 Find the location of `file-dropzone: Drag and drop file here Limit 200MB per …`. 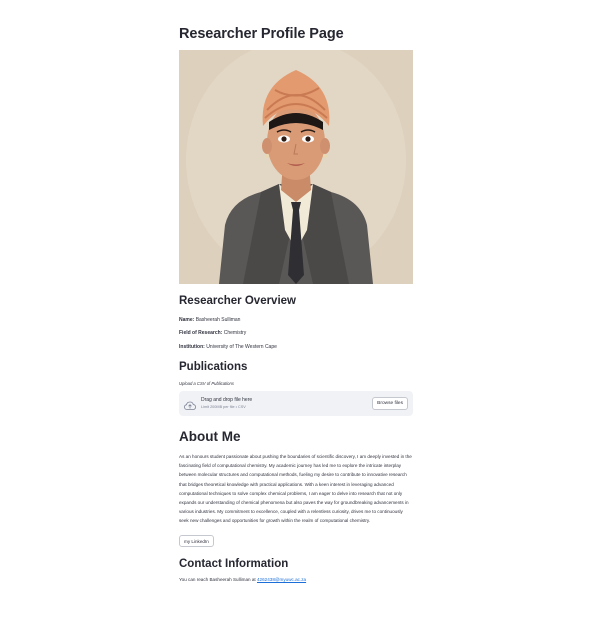

file-dropzone: Drag and drop file here Limit 200MB per … is located at coordinates (296, 403).